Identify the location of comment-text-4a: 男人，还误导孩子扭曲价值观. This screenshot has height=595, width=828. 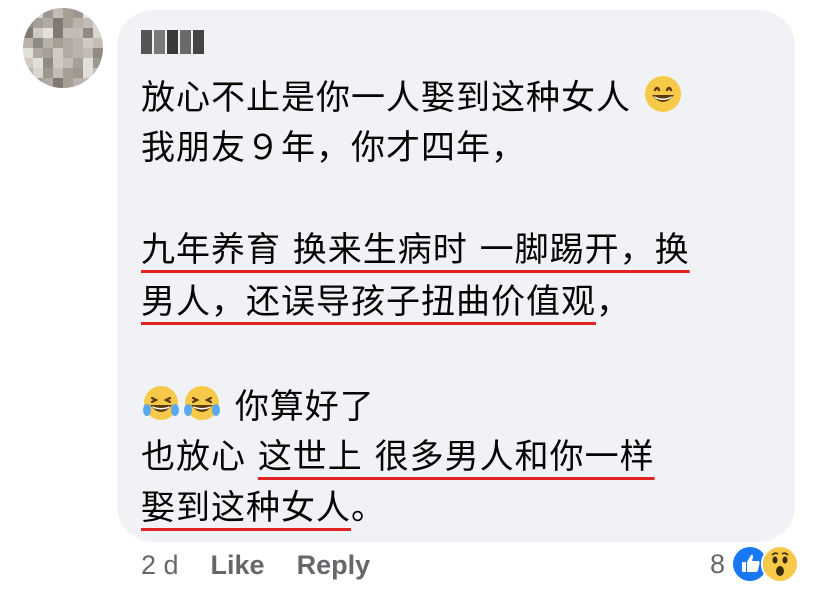
(368, 302).